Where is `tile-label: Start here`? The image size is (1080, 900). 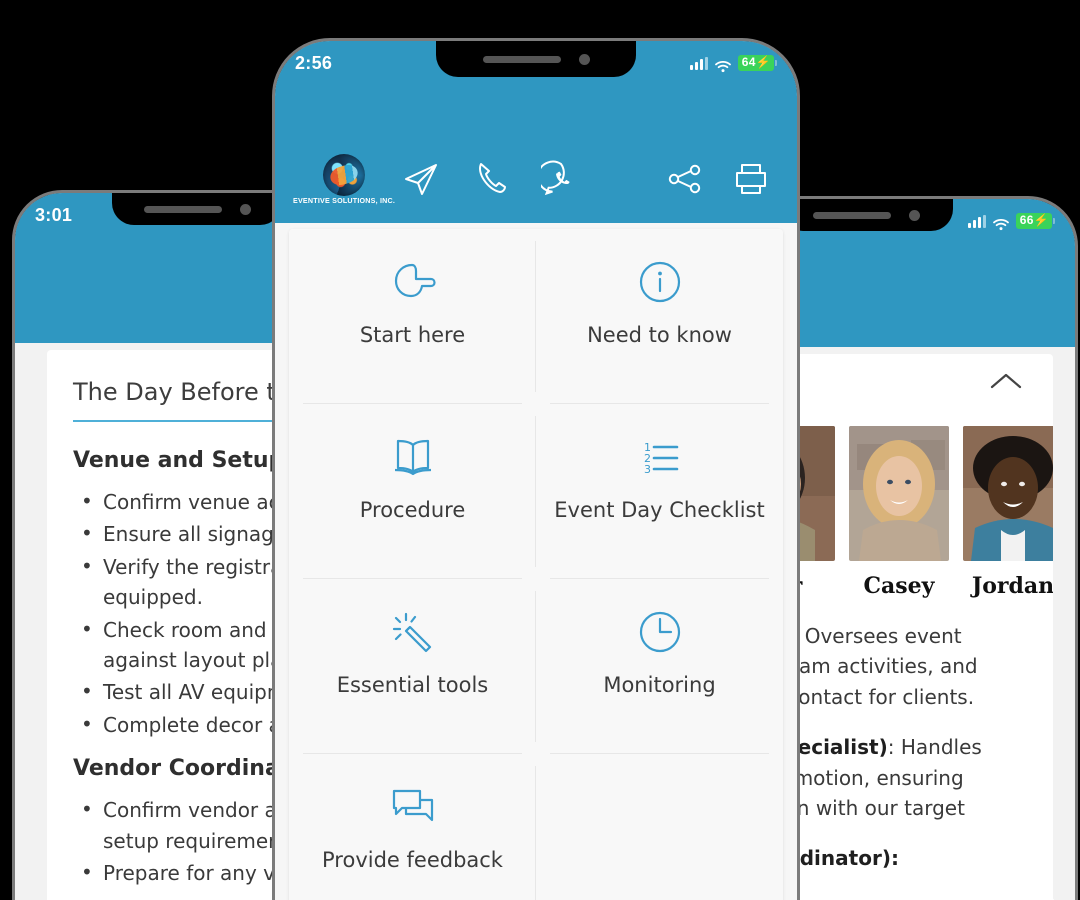
tile-label: Start here is located at coordinates (412, 335).